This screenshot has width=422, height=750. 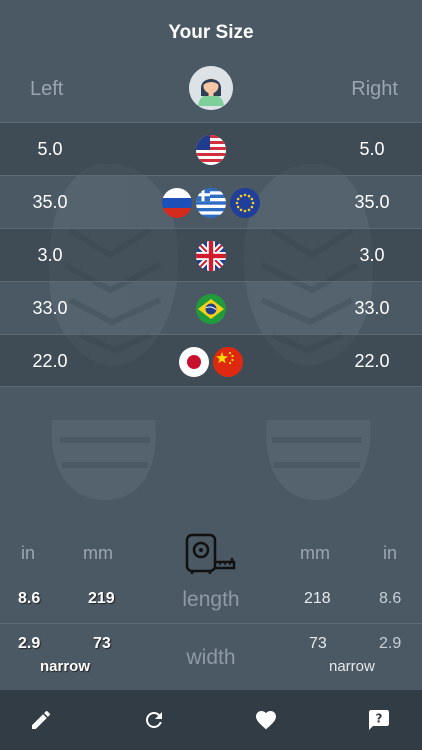 What do you see at coordinates (101, 598) in the screenshot?
I see `left-length-mm: 219` at bounding box center [101, 598].